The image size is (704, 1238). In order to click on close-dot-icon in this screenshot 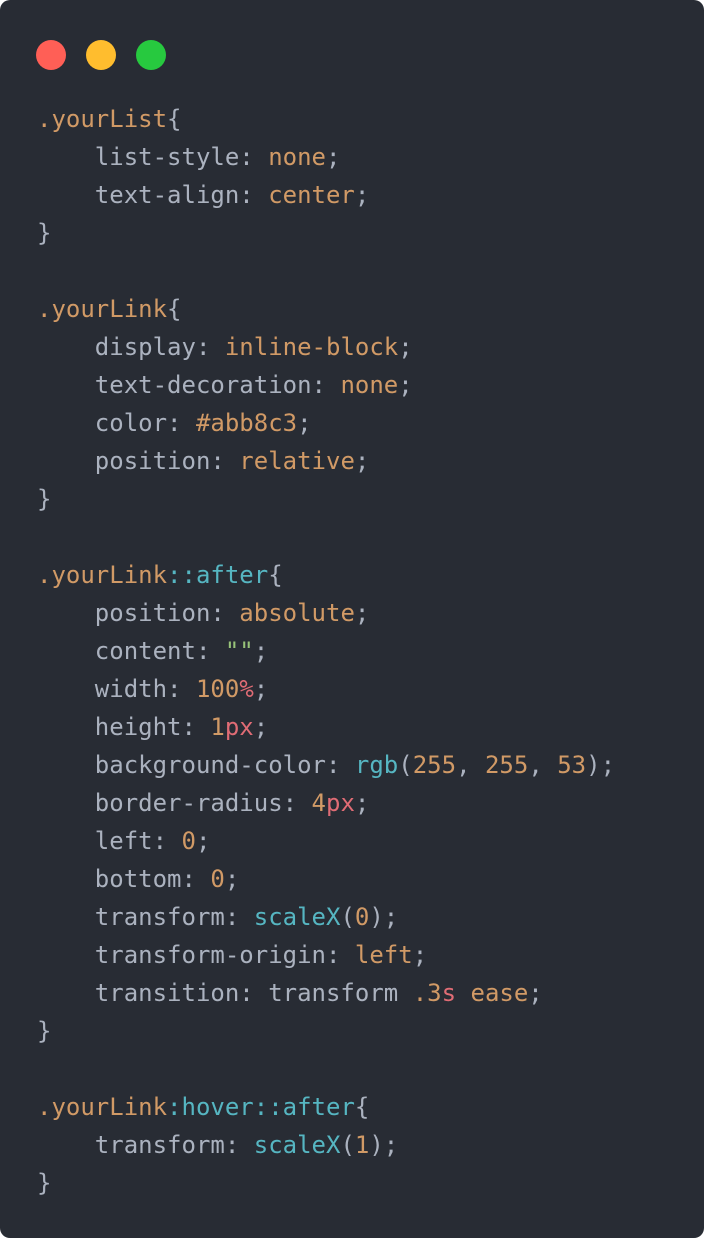, I will do `click(51, 55)`.